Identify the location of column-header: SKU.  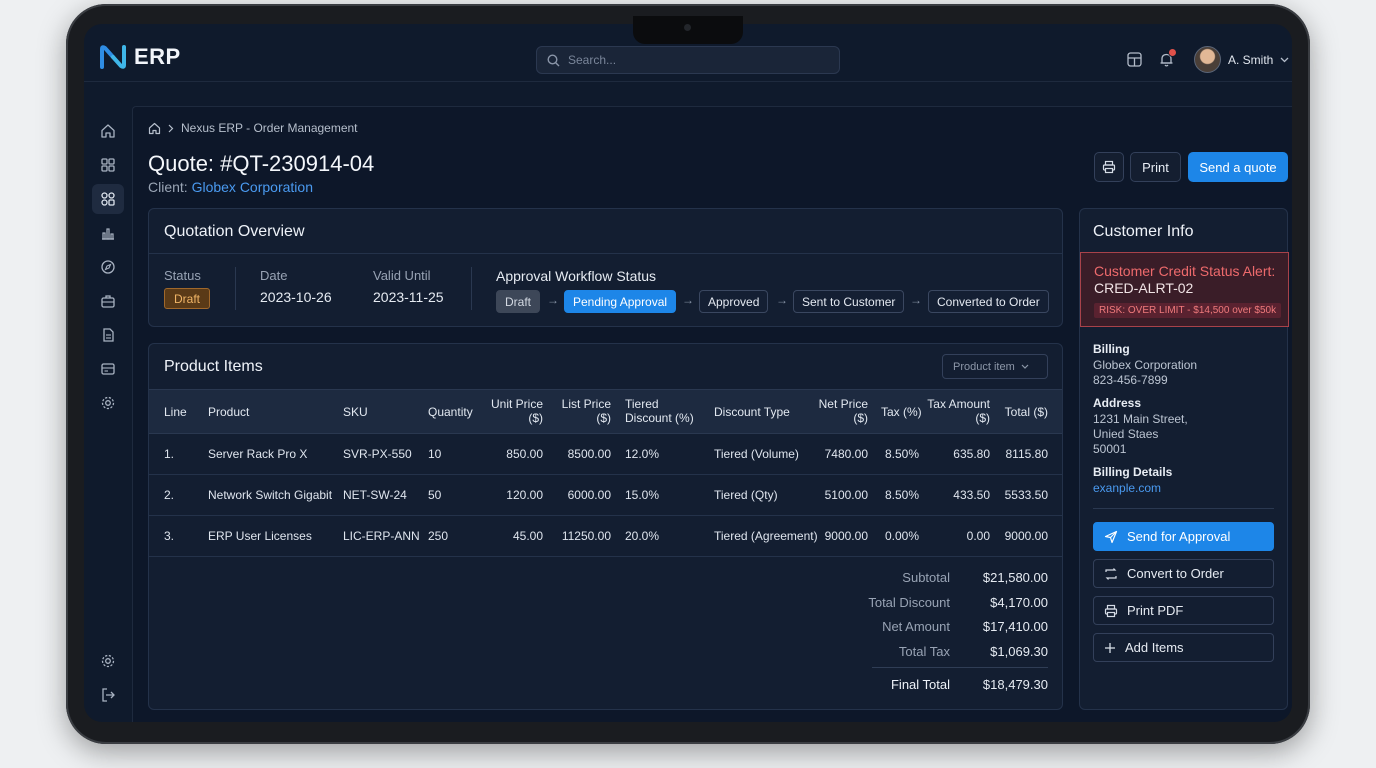
(355, 412).